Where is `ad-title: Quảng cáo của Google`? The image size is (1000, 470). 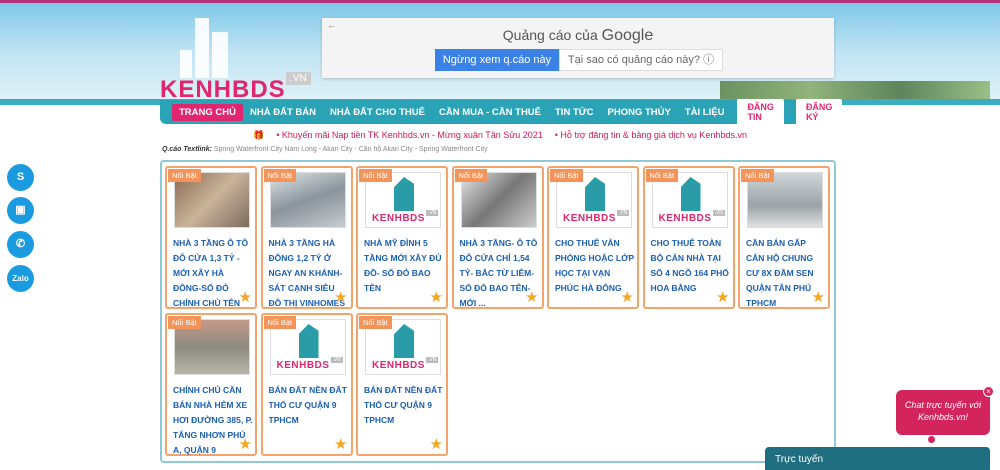 ad-title: Quảng cáo của Google is located at coordinates (578, 36).